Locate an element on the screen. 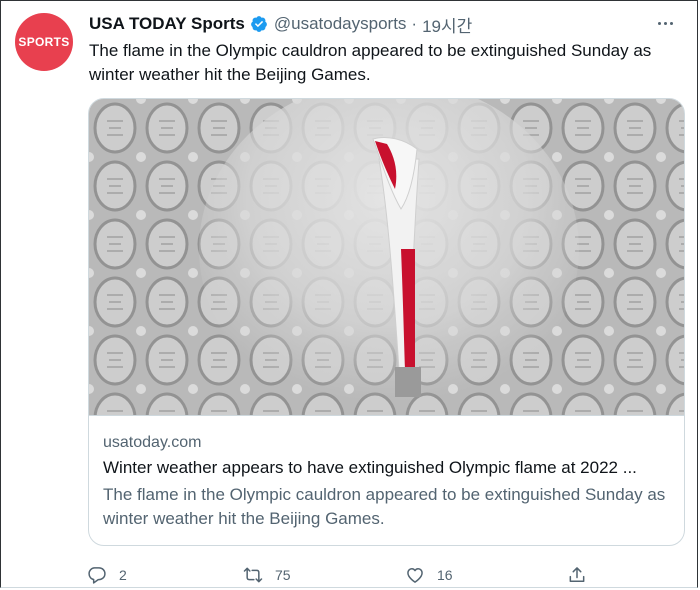 This screenshot has height=590, width=700. avatar: SPORTS is located at coordinates (44, 42).